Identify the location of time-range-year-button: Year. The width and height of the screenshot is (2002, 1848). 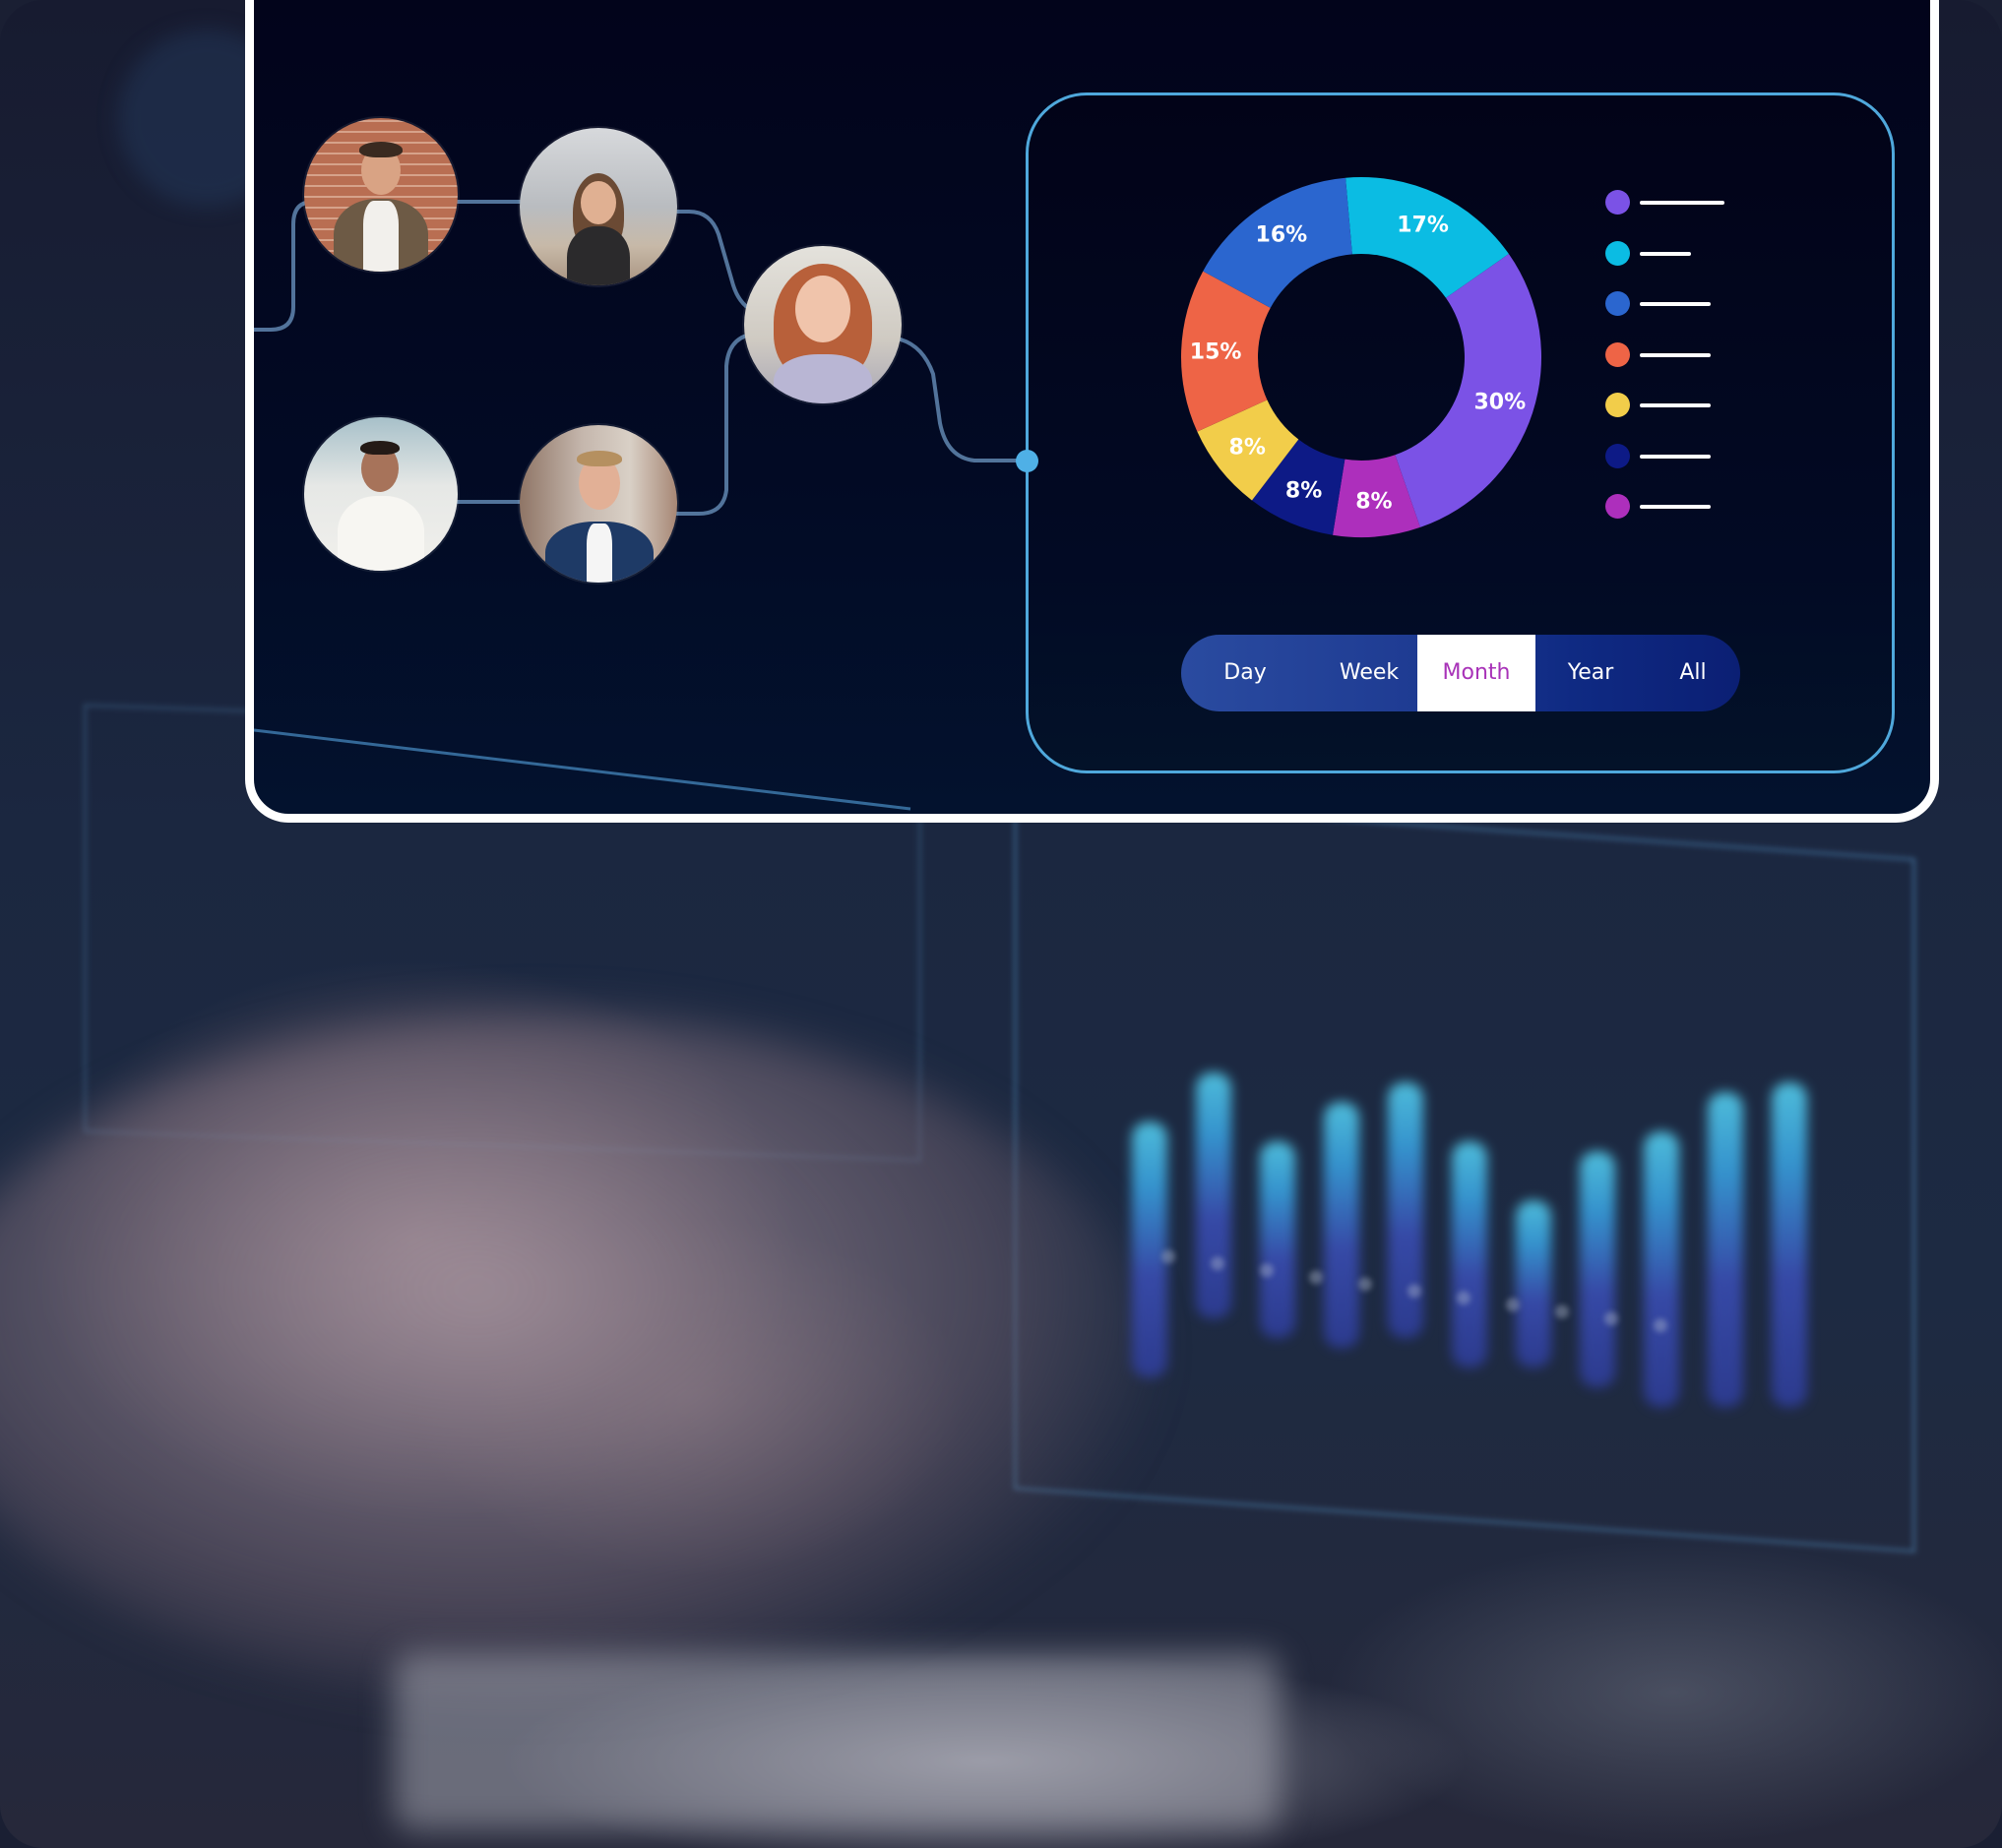
(1590, 673).